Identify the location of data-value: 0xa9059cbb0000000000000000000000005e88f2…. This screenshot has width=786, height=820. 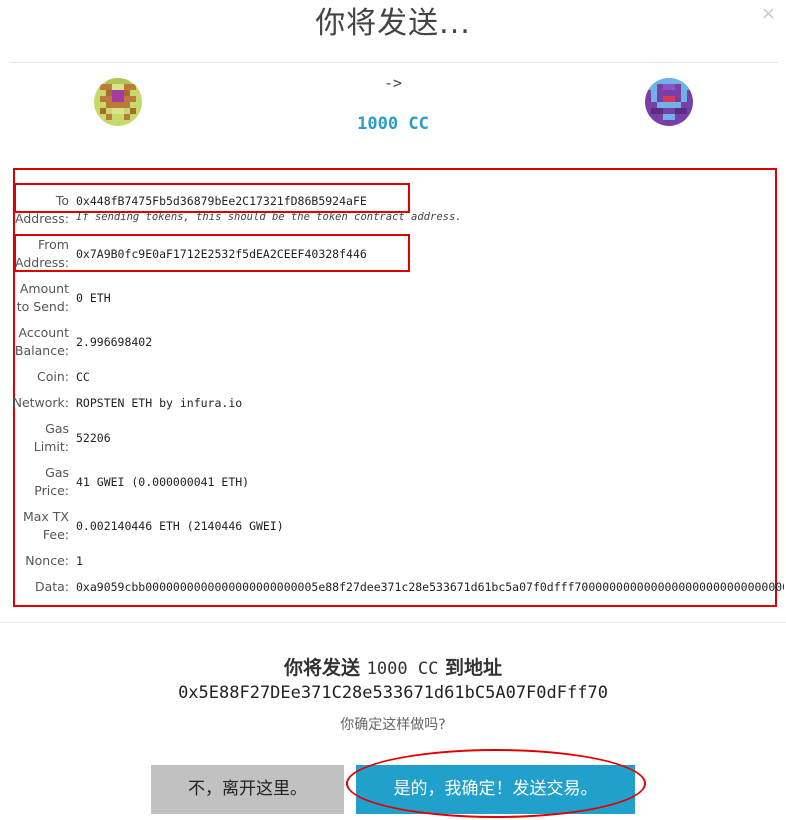
(430, 587).